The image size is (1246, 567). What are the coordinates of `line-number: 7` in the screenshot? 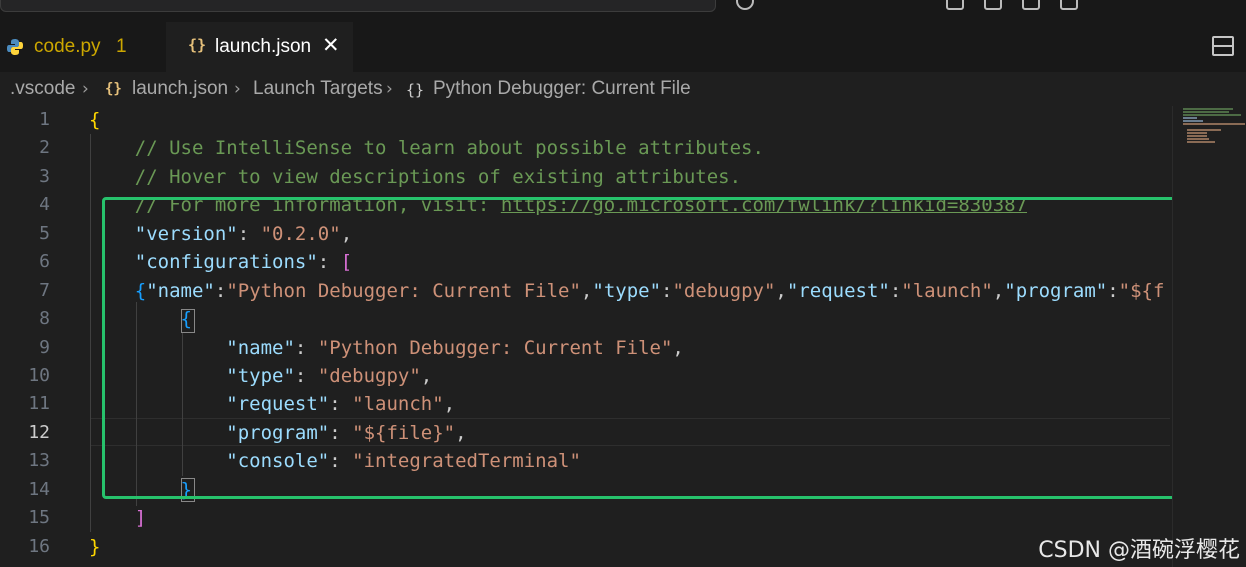 It's located at (44, 290).